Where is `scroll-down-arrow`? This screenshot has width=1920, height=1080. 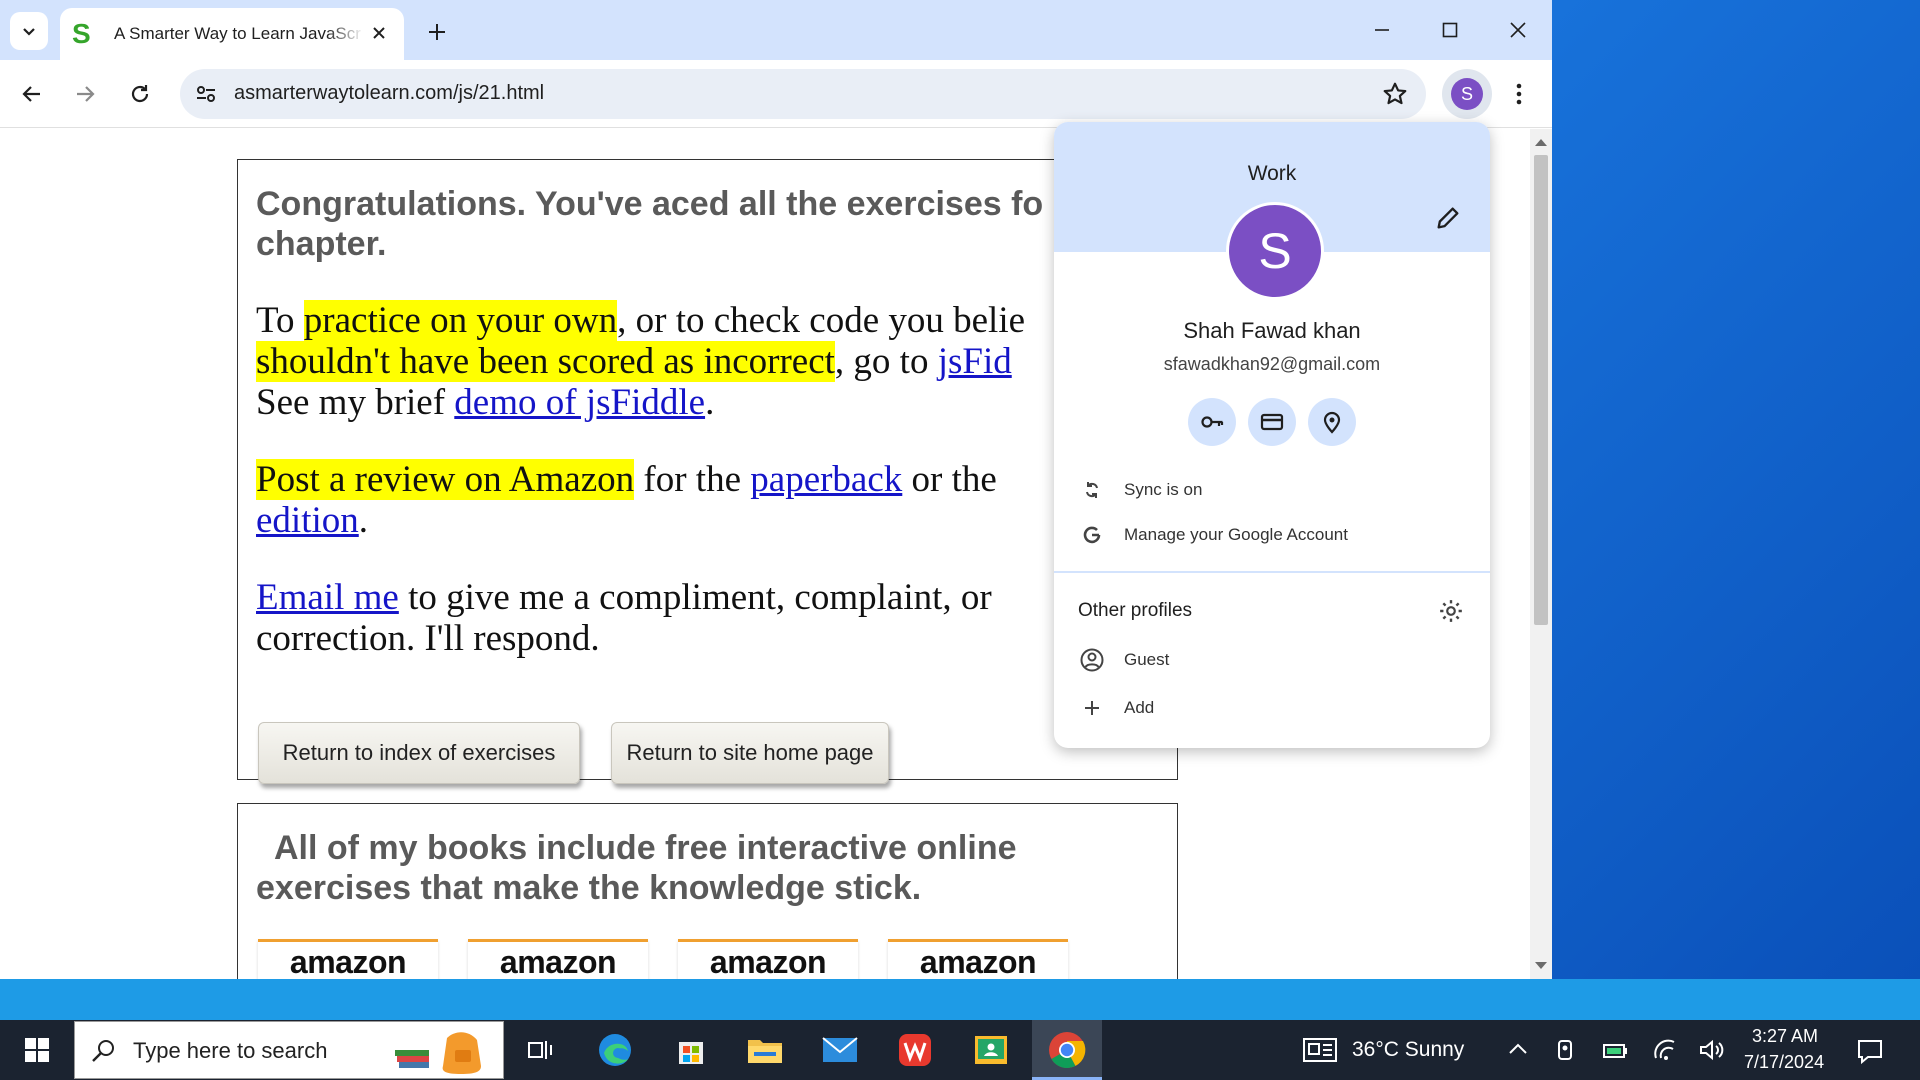
scroll-down-arrow is located at coordinates (1541, 965).